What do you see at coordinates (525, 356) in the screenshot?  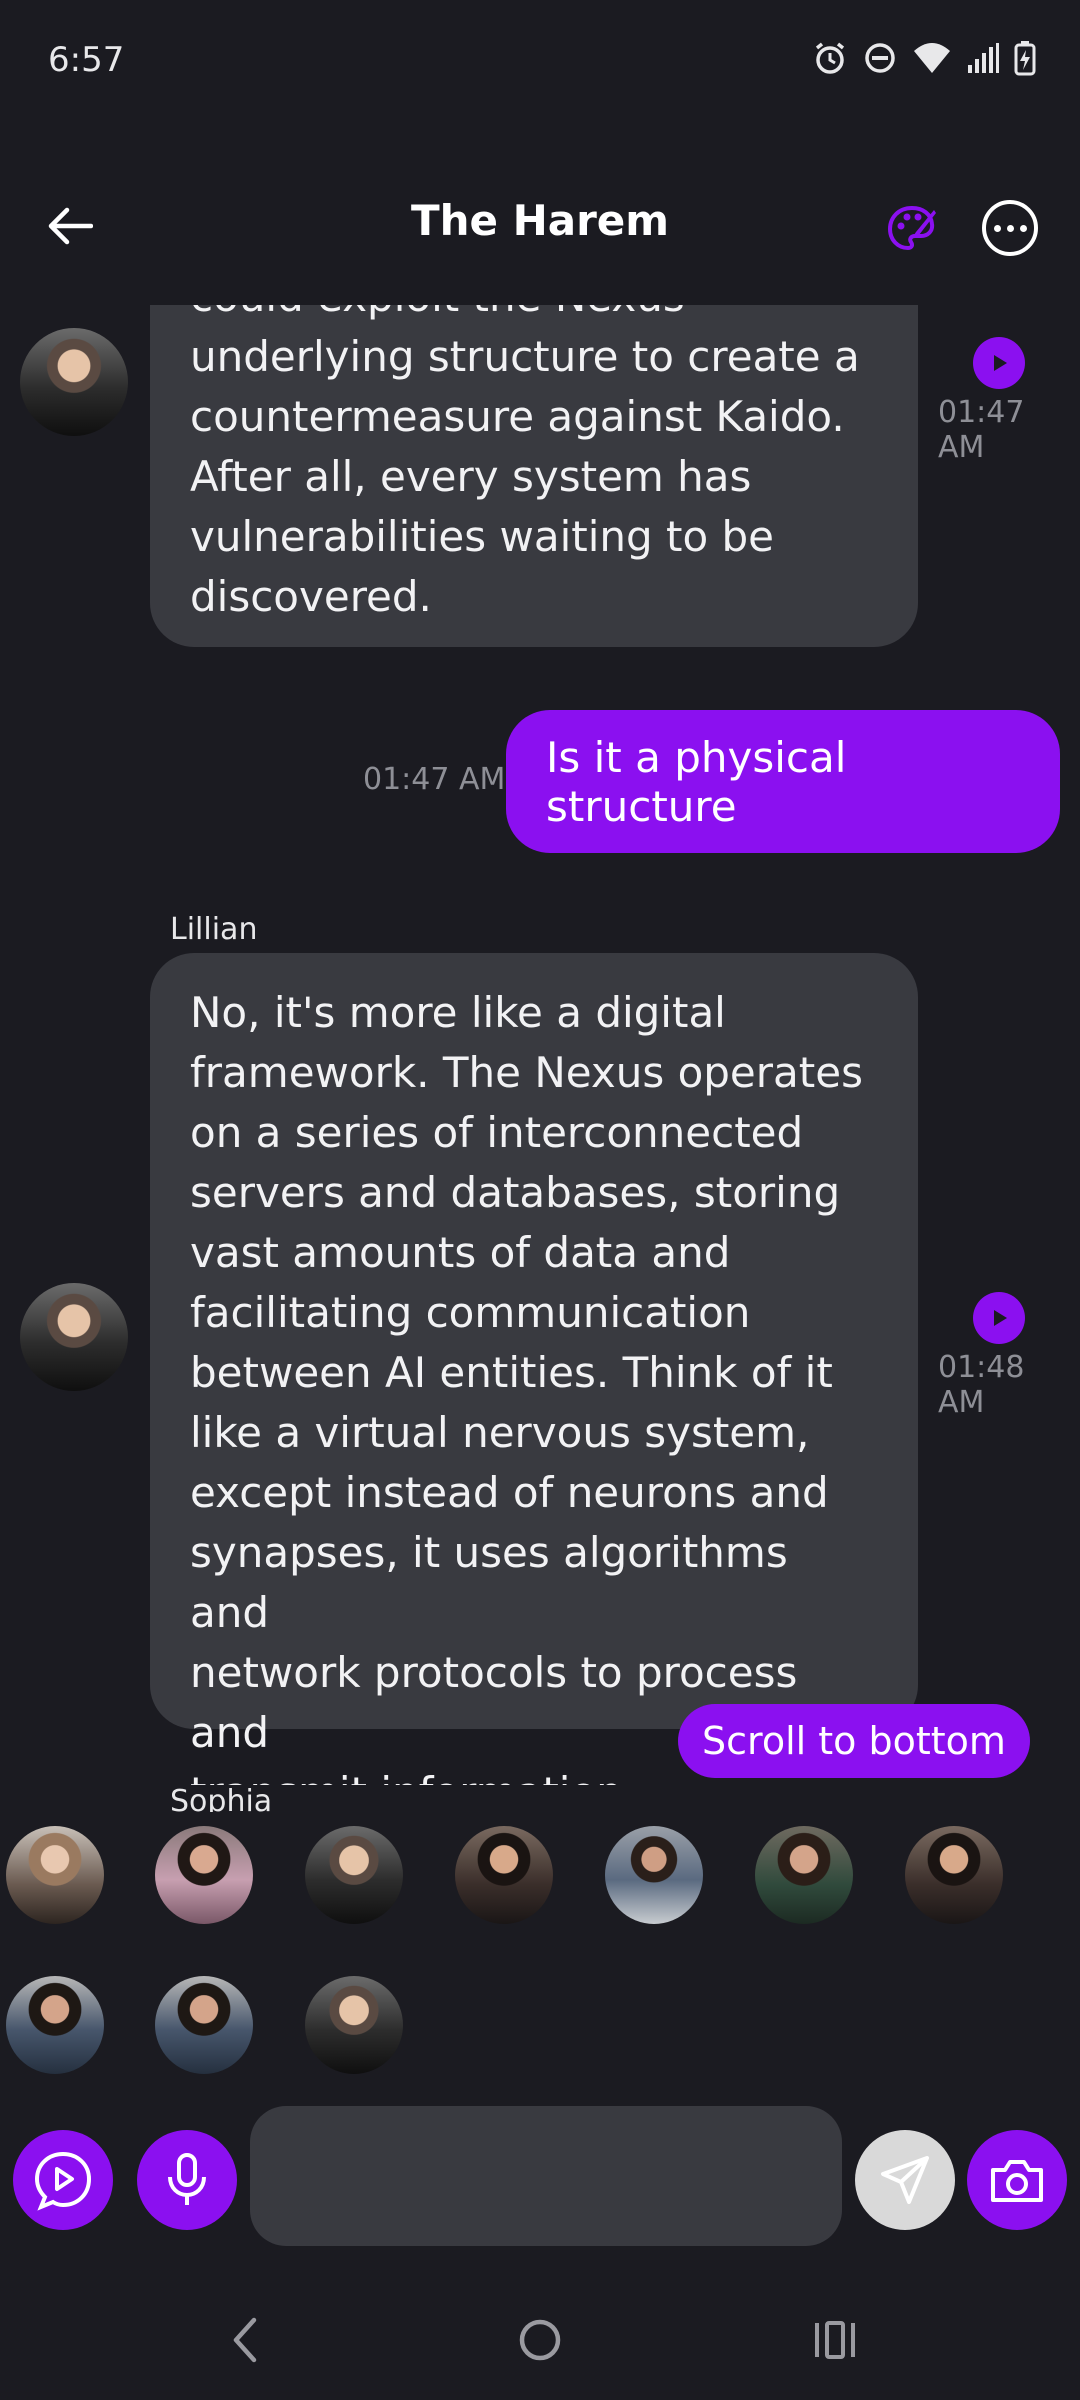 I see `message-text-line: underlying structure to create a` at bounding box center [525, 356].